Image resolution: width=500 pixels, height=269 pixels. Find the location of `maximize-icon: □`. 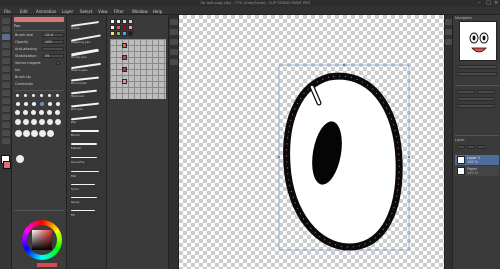

maximize-icon: □ is located at coordinates (488, 3).